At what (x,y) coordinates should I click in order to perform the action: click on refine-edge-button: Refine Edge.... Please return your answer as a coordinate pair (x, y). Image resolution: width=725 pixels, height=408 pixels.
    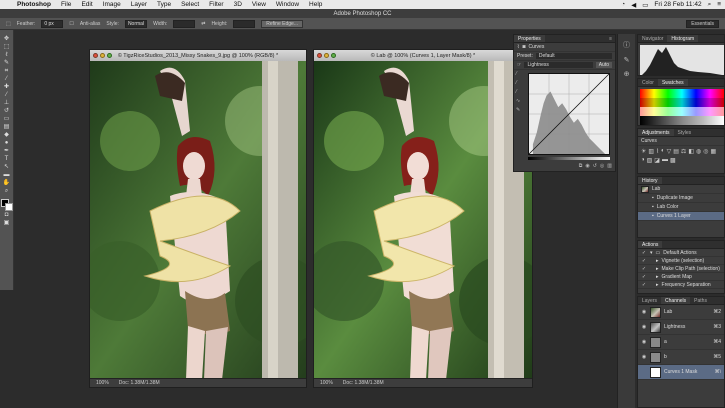
    Looking at the image, I should click on (282, 23).